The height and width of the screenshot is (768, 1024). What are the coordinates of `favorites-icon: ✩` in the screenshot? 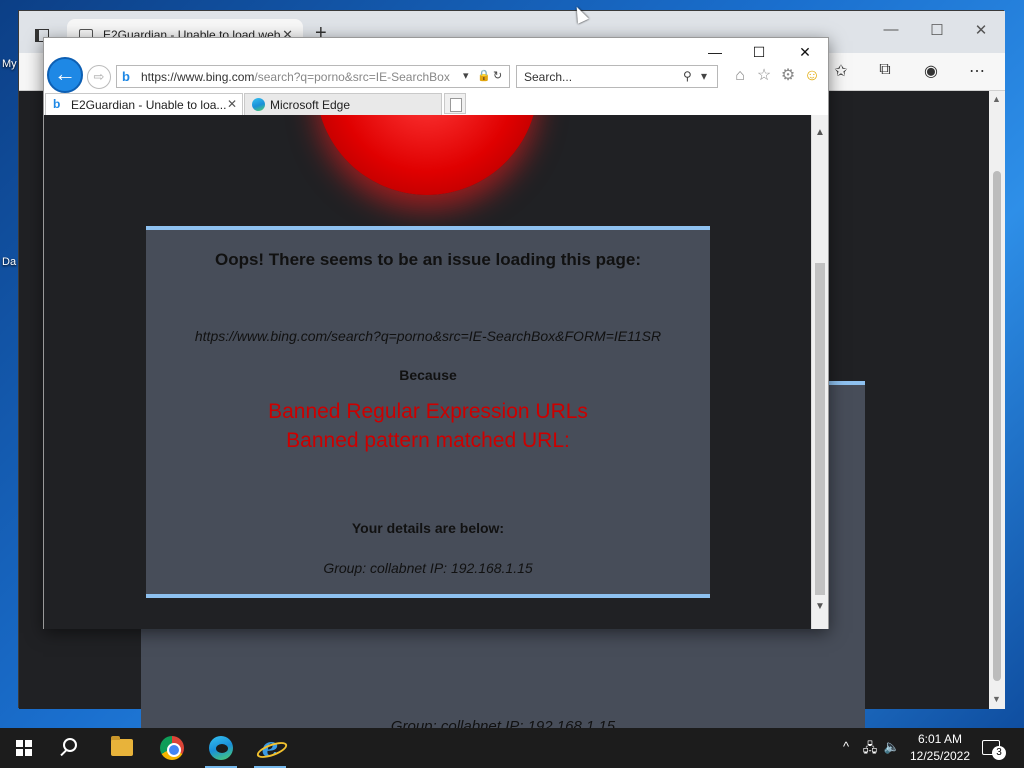 It's located at (841, 72).